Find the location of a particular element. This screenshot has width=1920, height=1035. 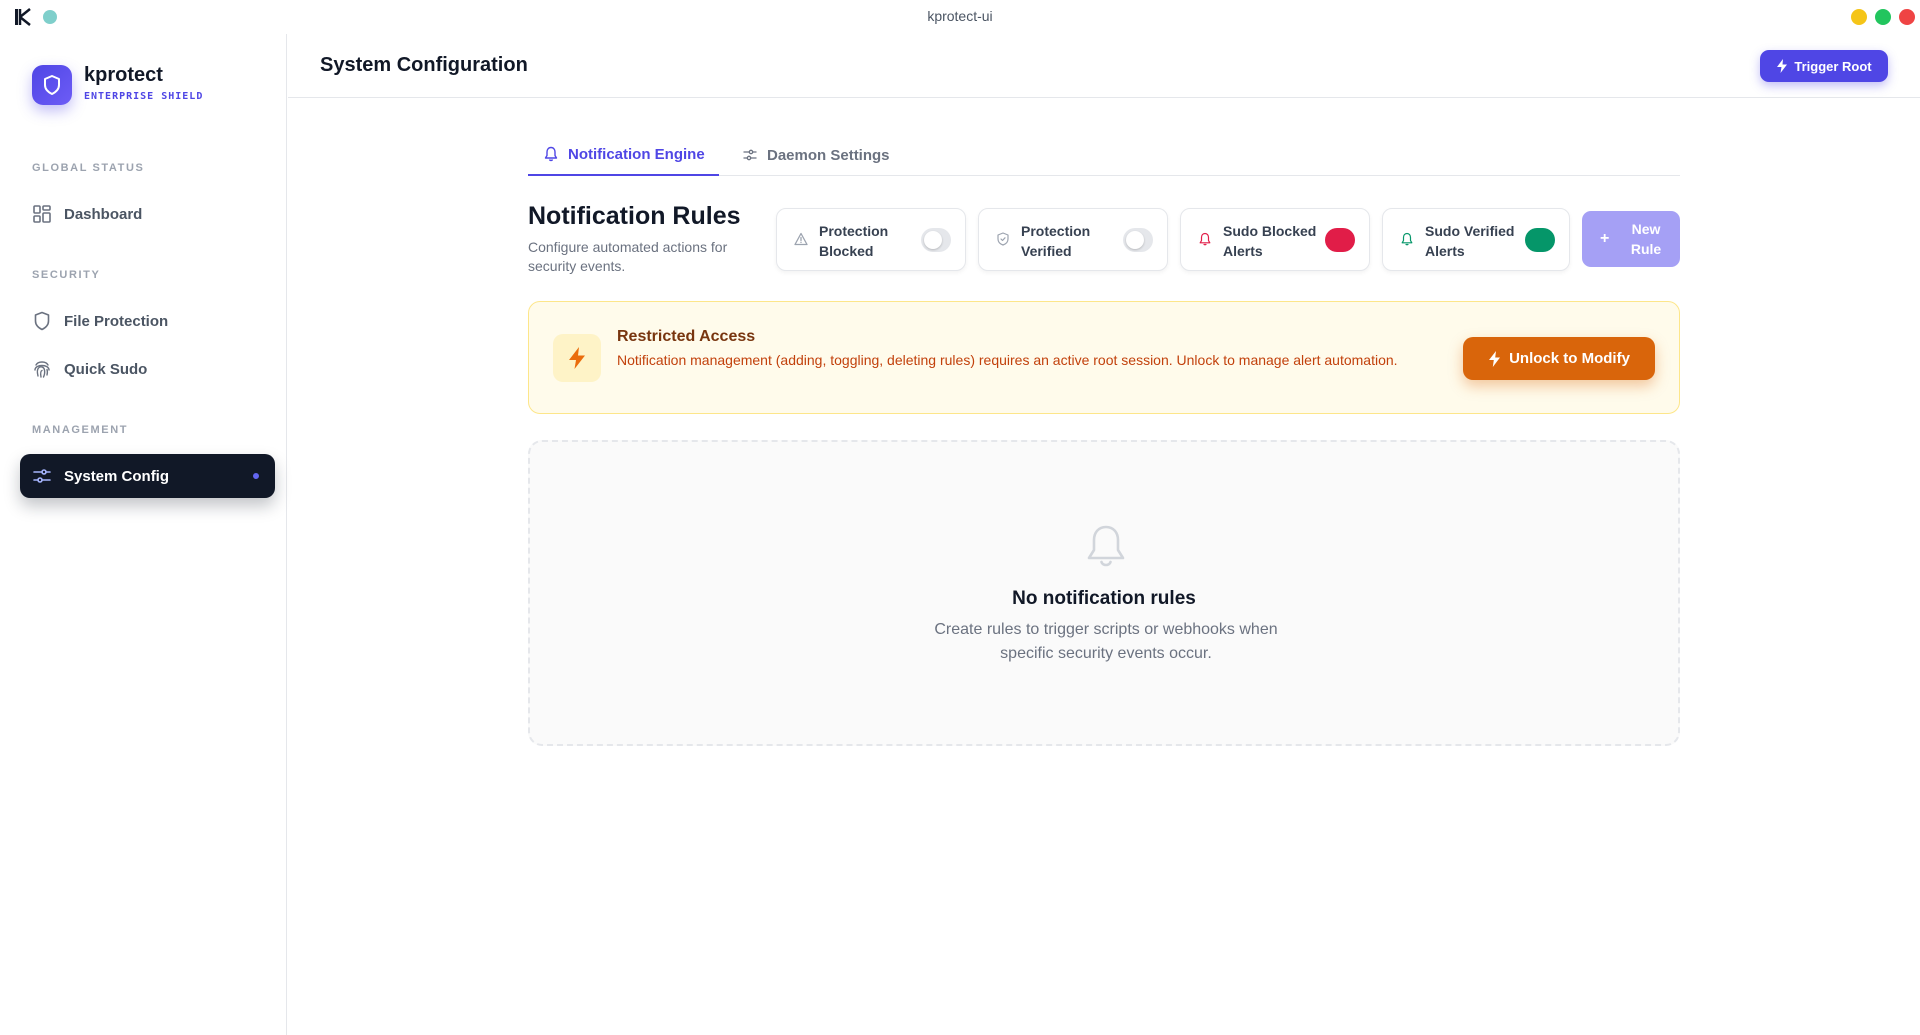

sidebar-item-system-config: System Config is located at coordinates (147, 476).